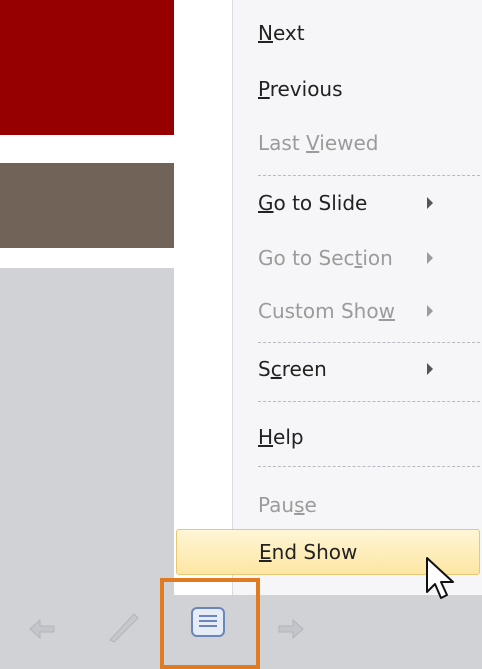 The height and width of the screenshot is (669, 482). I want to click on menu-item-help: Help, so click(357, 437).